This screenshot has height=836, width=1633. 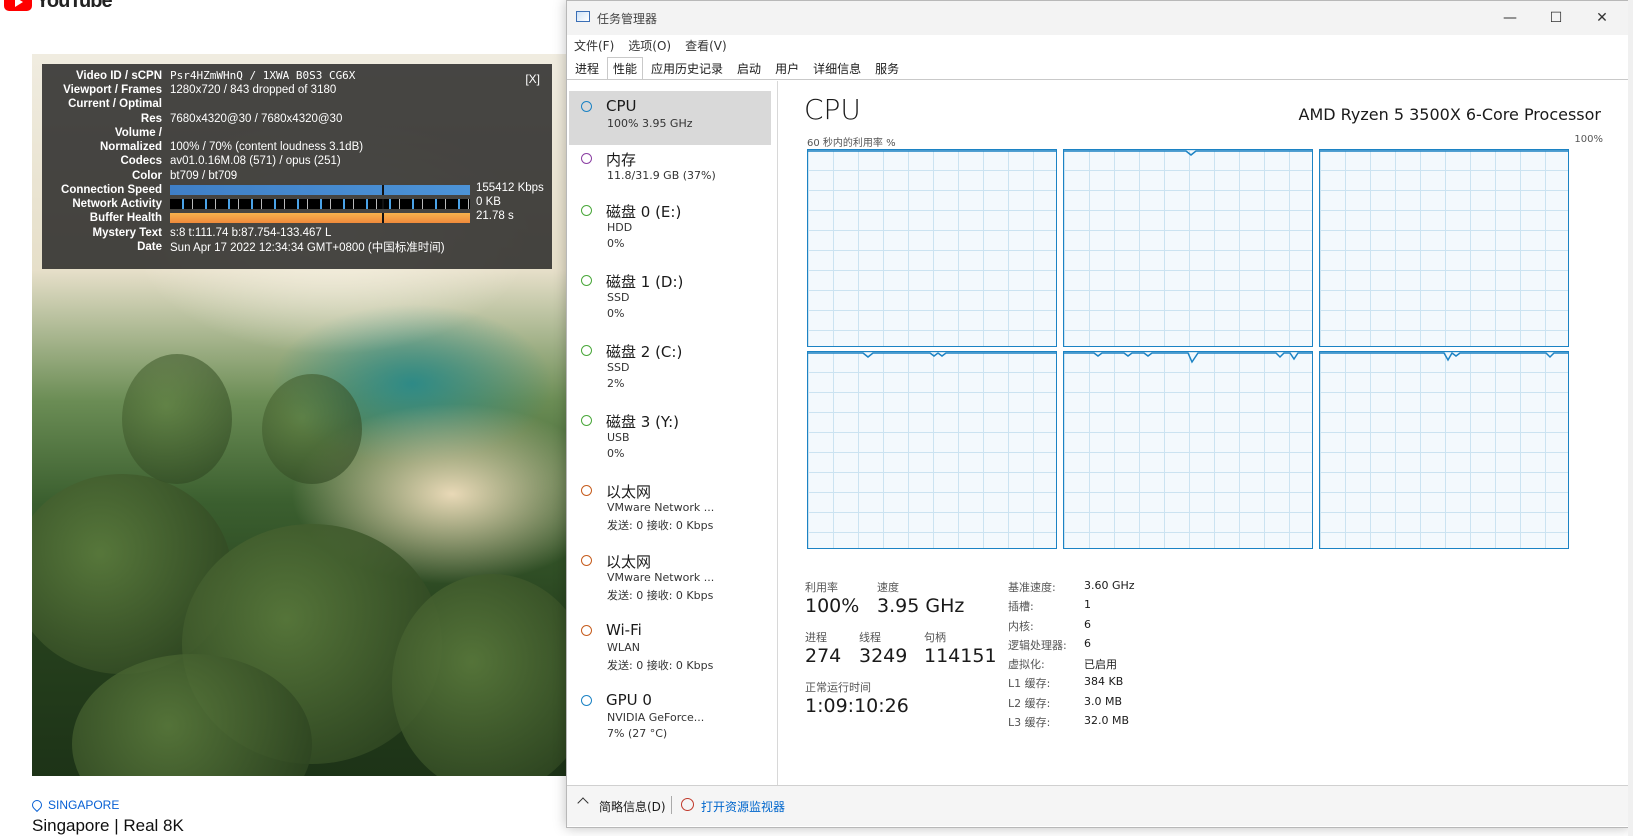 I want to click on stats-label: Viewport / Frames, so click(x=112, y=89).